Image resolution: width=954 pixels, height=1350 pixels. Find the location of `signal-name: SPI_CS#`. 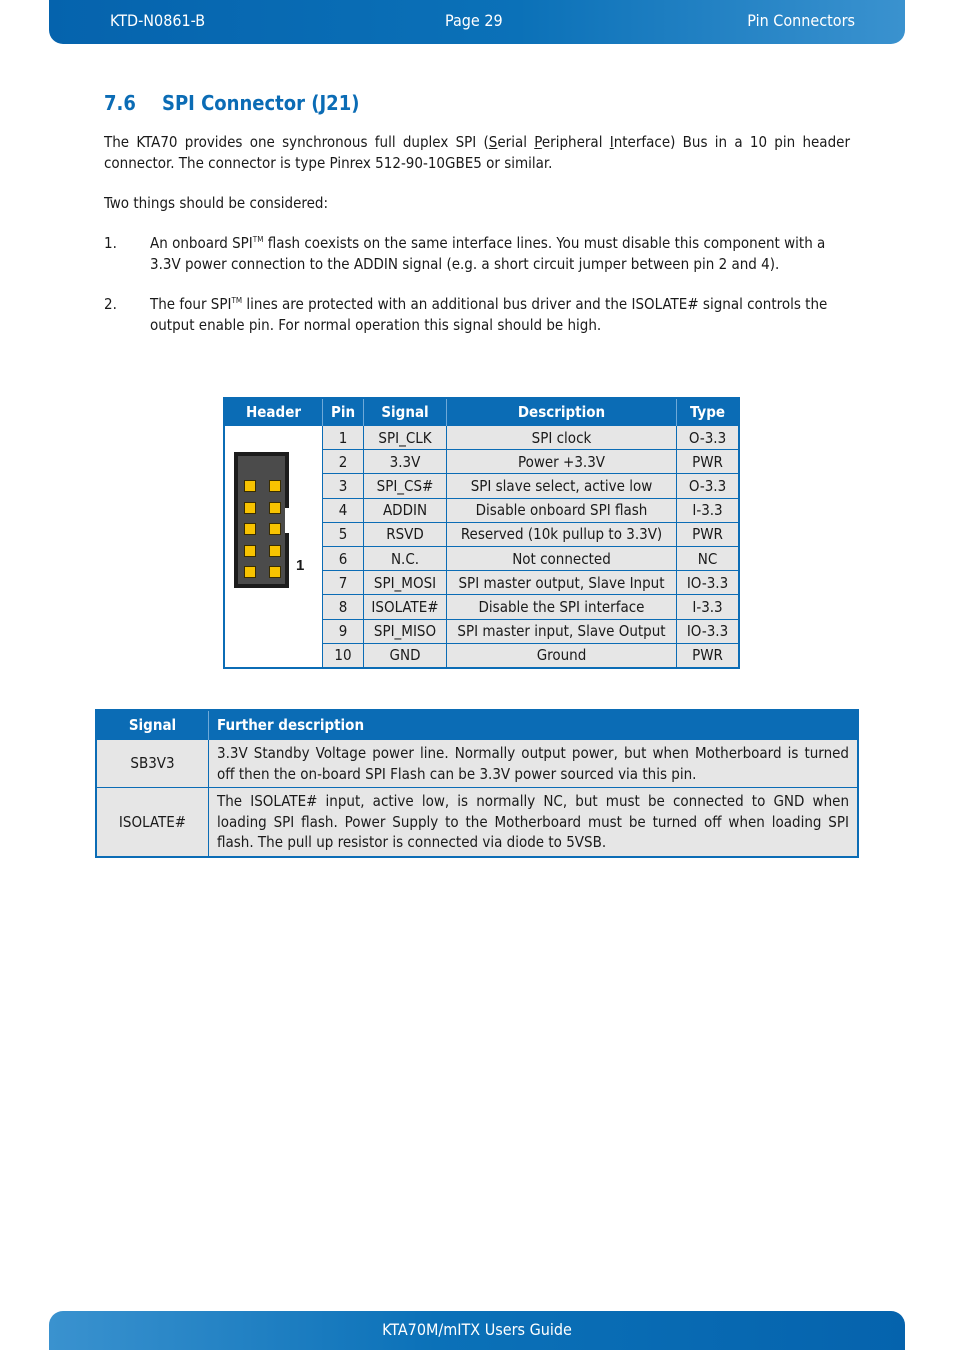

signal-name: SPI_CS# is located at coordinates (405, 486).